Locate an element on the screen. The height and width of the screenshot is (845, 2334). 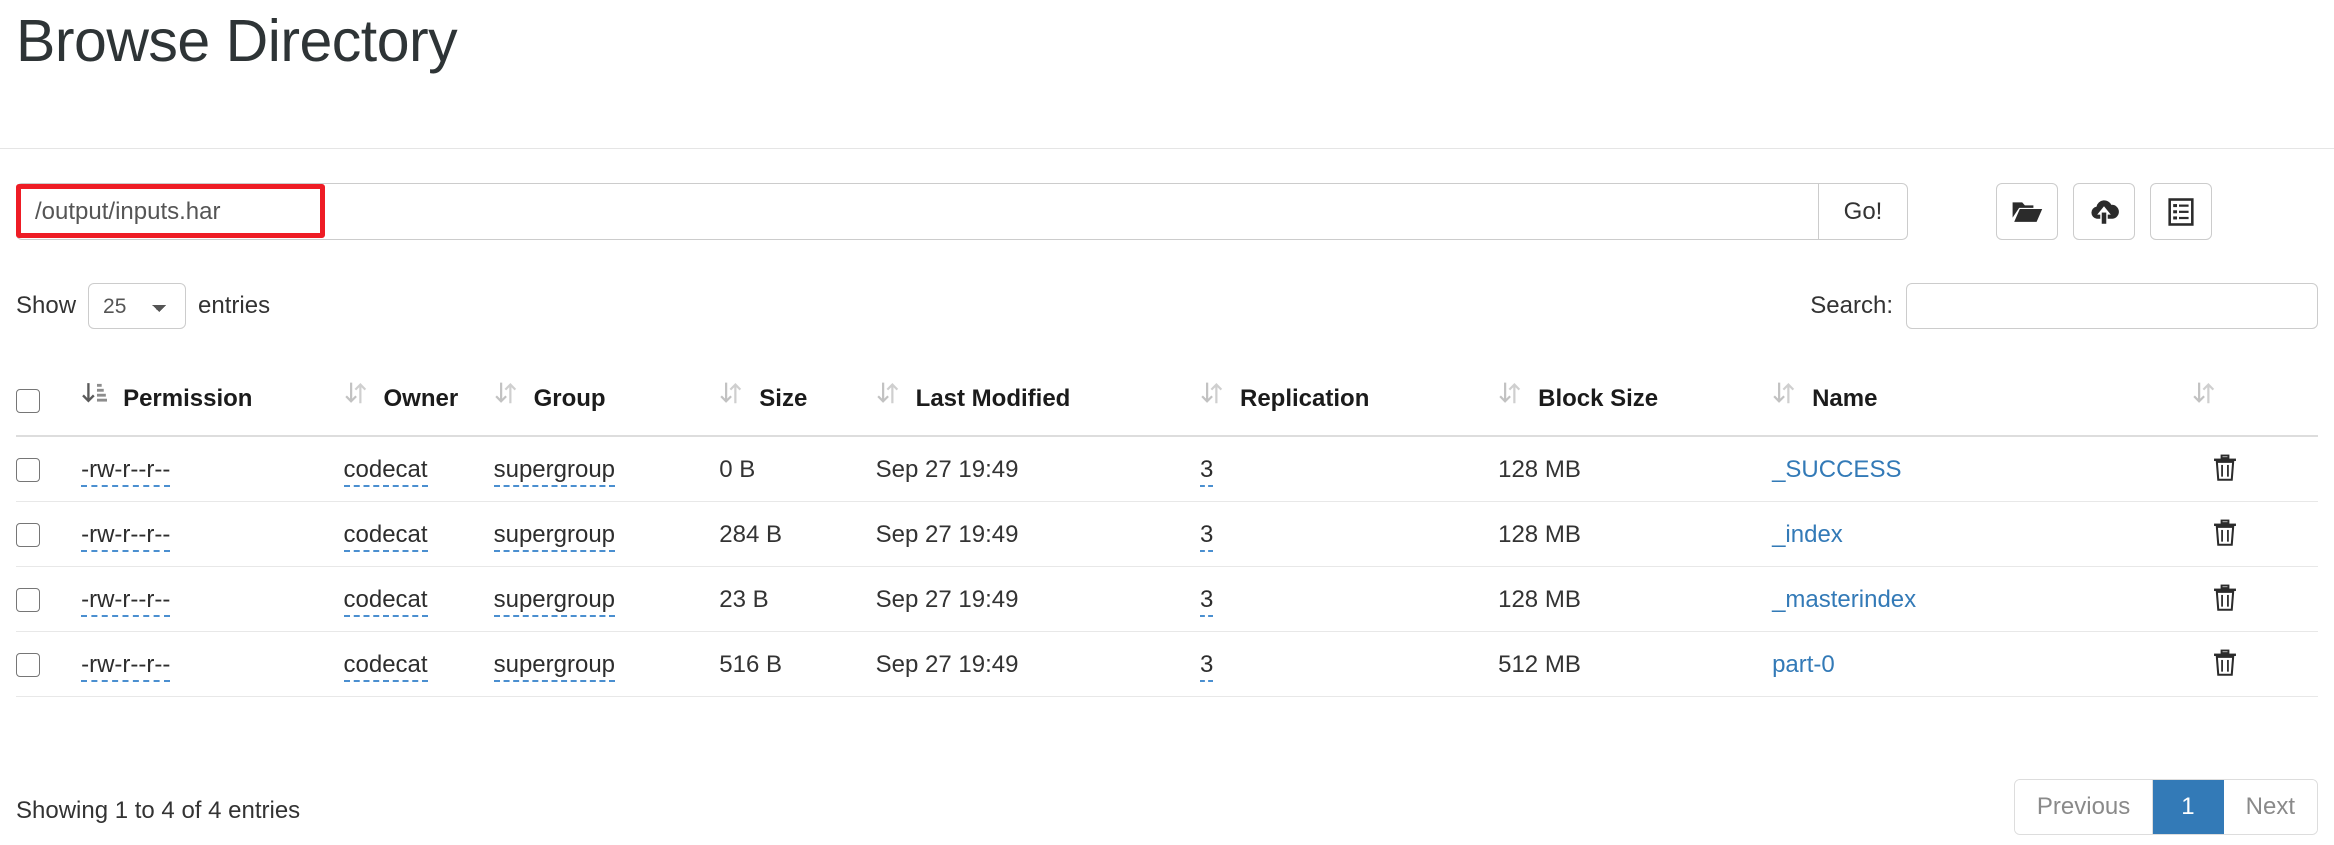
header-block-size: Block Size is located at coordinates (1635, 408).